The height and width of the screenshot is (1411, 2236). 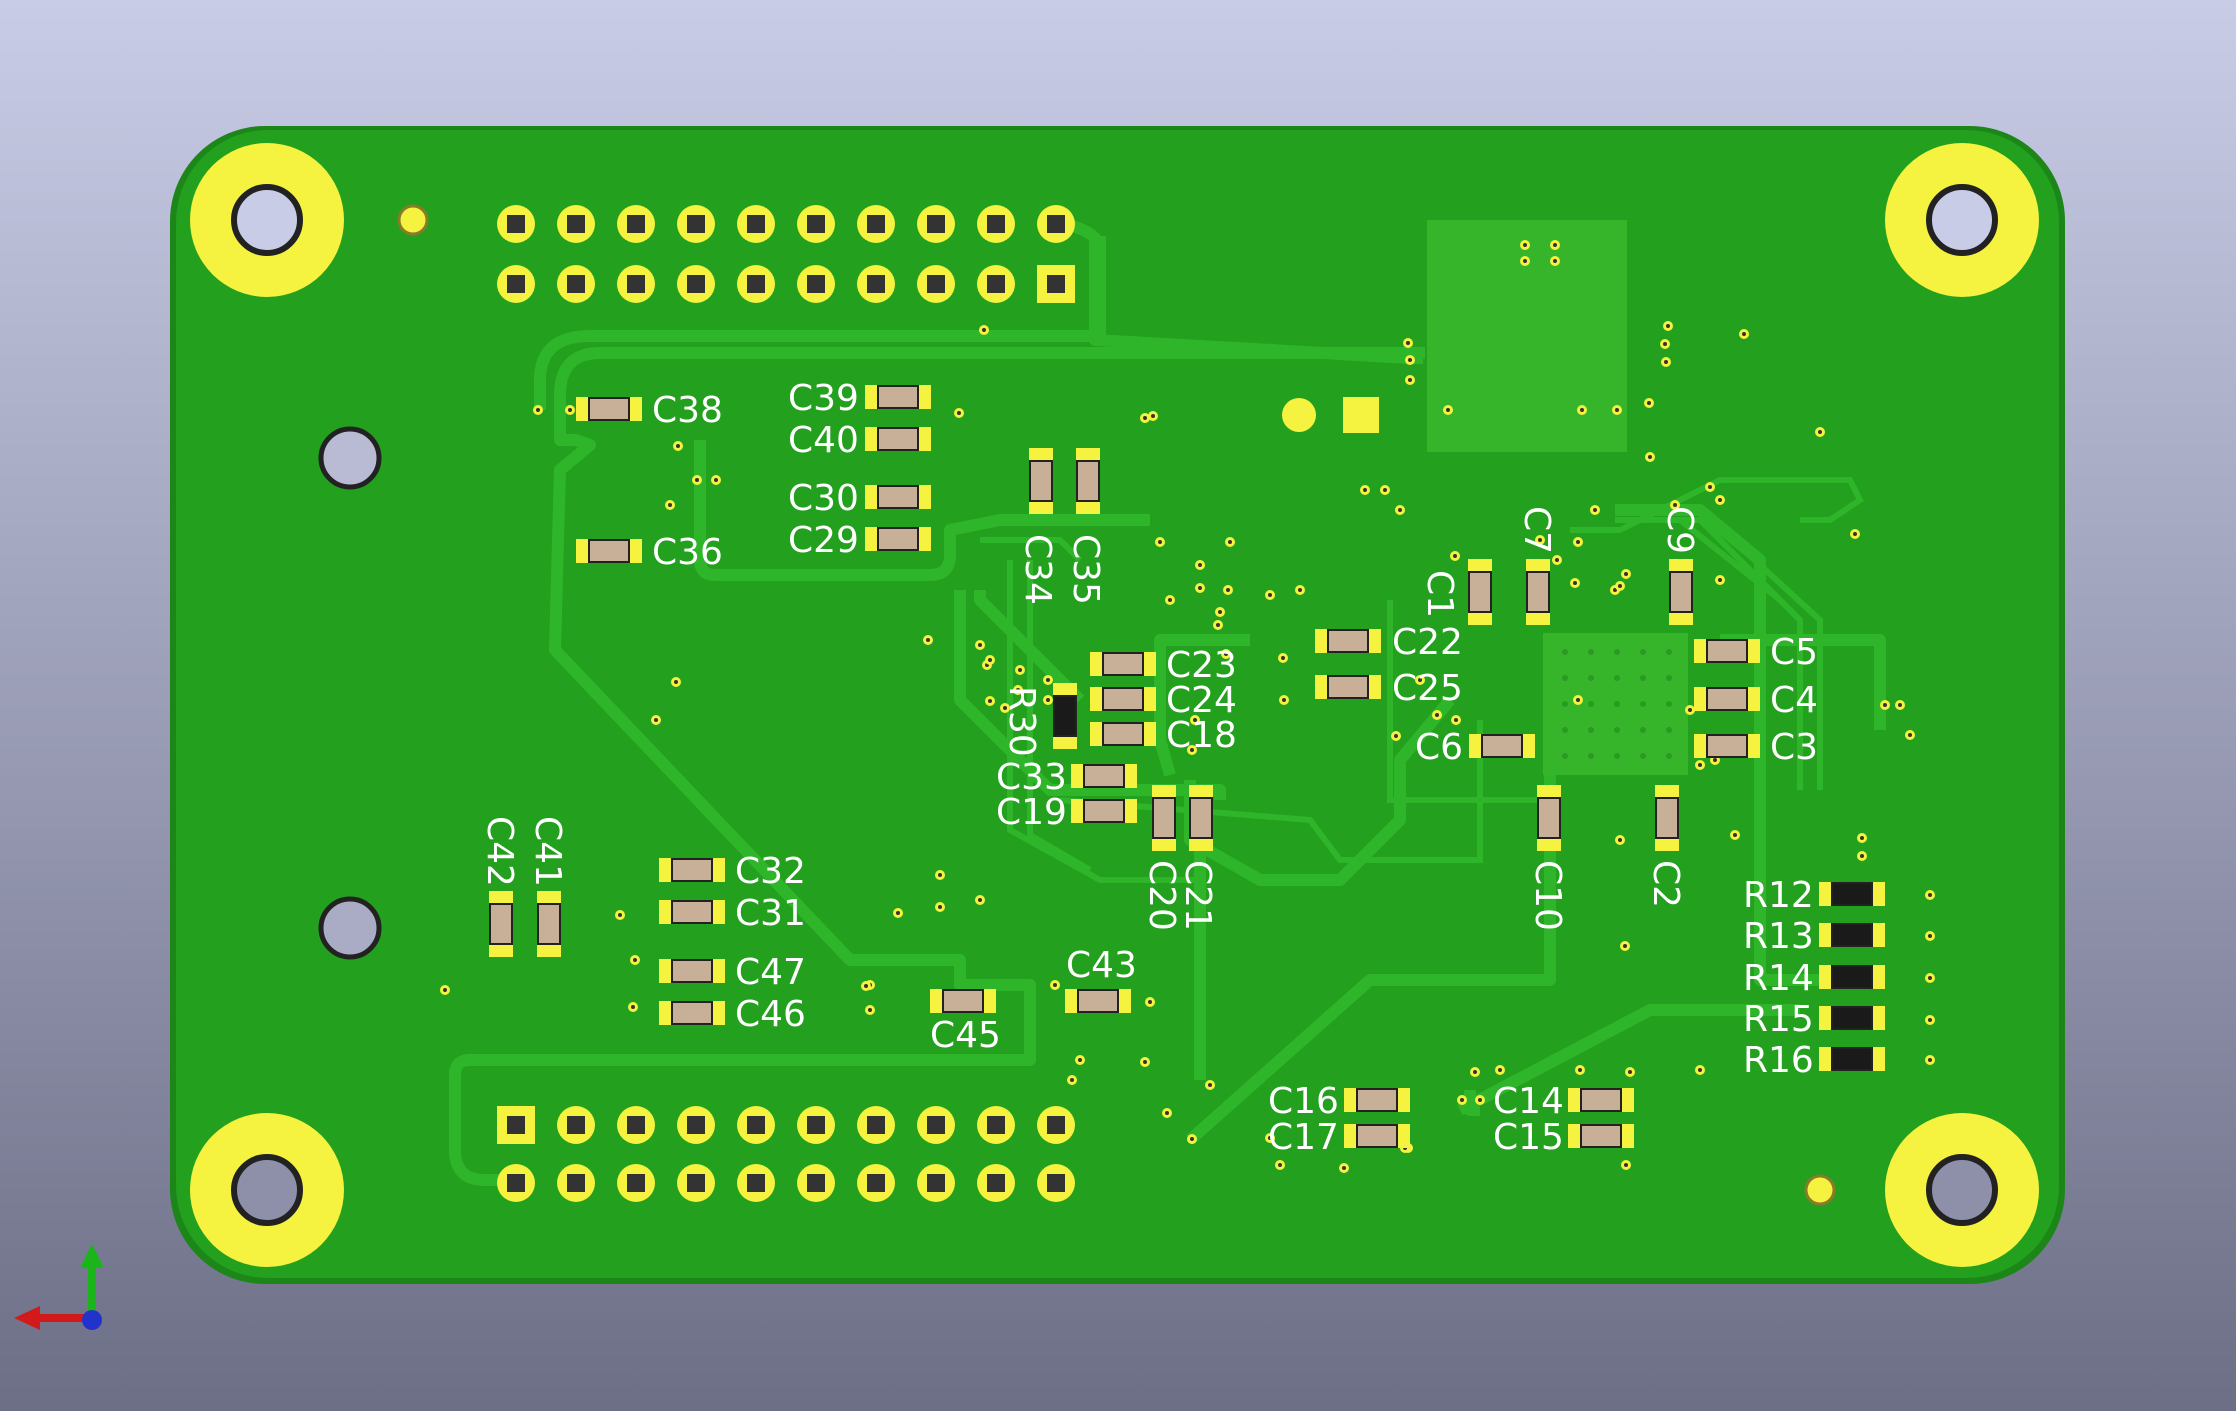 I want to click on component-c43: C43, so click(x=1101, y=979).